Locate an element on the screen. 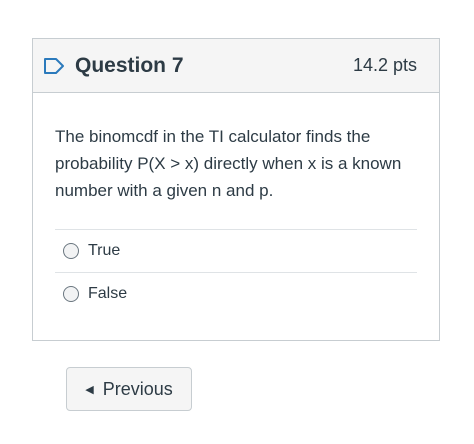 The width and height of the screenshot is (474, 444). question-title: Question 7 is located at coordinates (129, 65).